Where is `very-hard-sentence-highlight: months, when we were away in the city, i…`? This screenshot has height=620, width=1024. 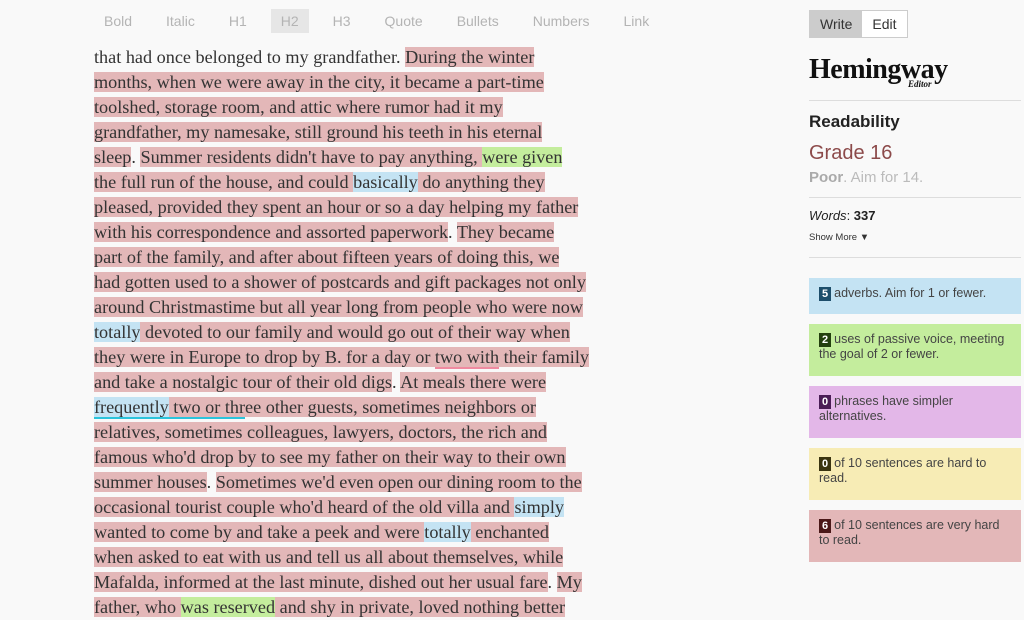 very-hard-sentence-highlight: months, when we were away in the city, i… is located at coordinates (319, 82).